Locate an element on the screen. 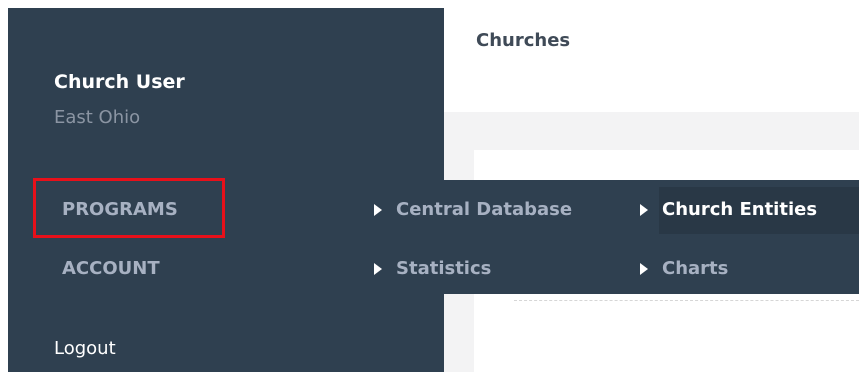  user-organization: East Ohio is located at coordinates (97, 117).